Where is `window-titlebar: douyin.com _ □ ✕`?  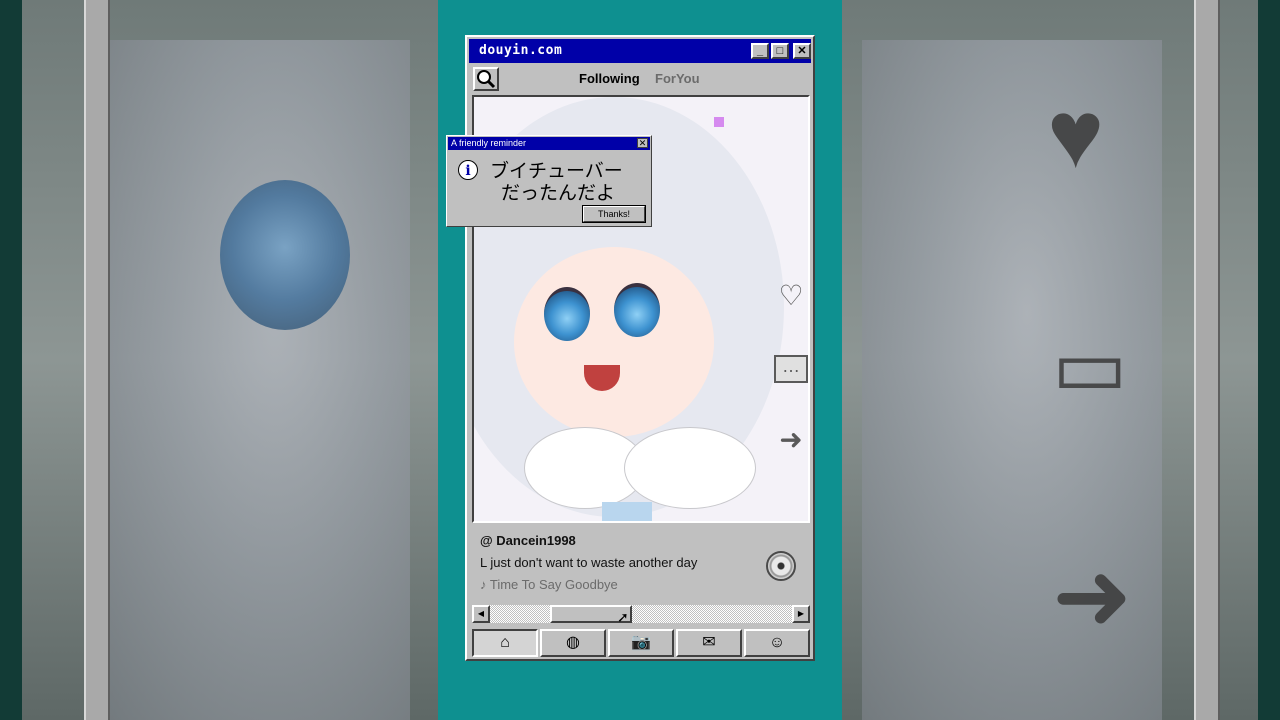
window-titlebar: douyin.com _ □ ✕ is located at coordinates (640, 51).